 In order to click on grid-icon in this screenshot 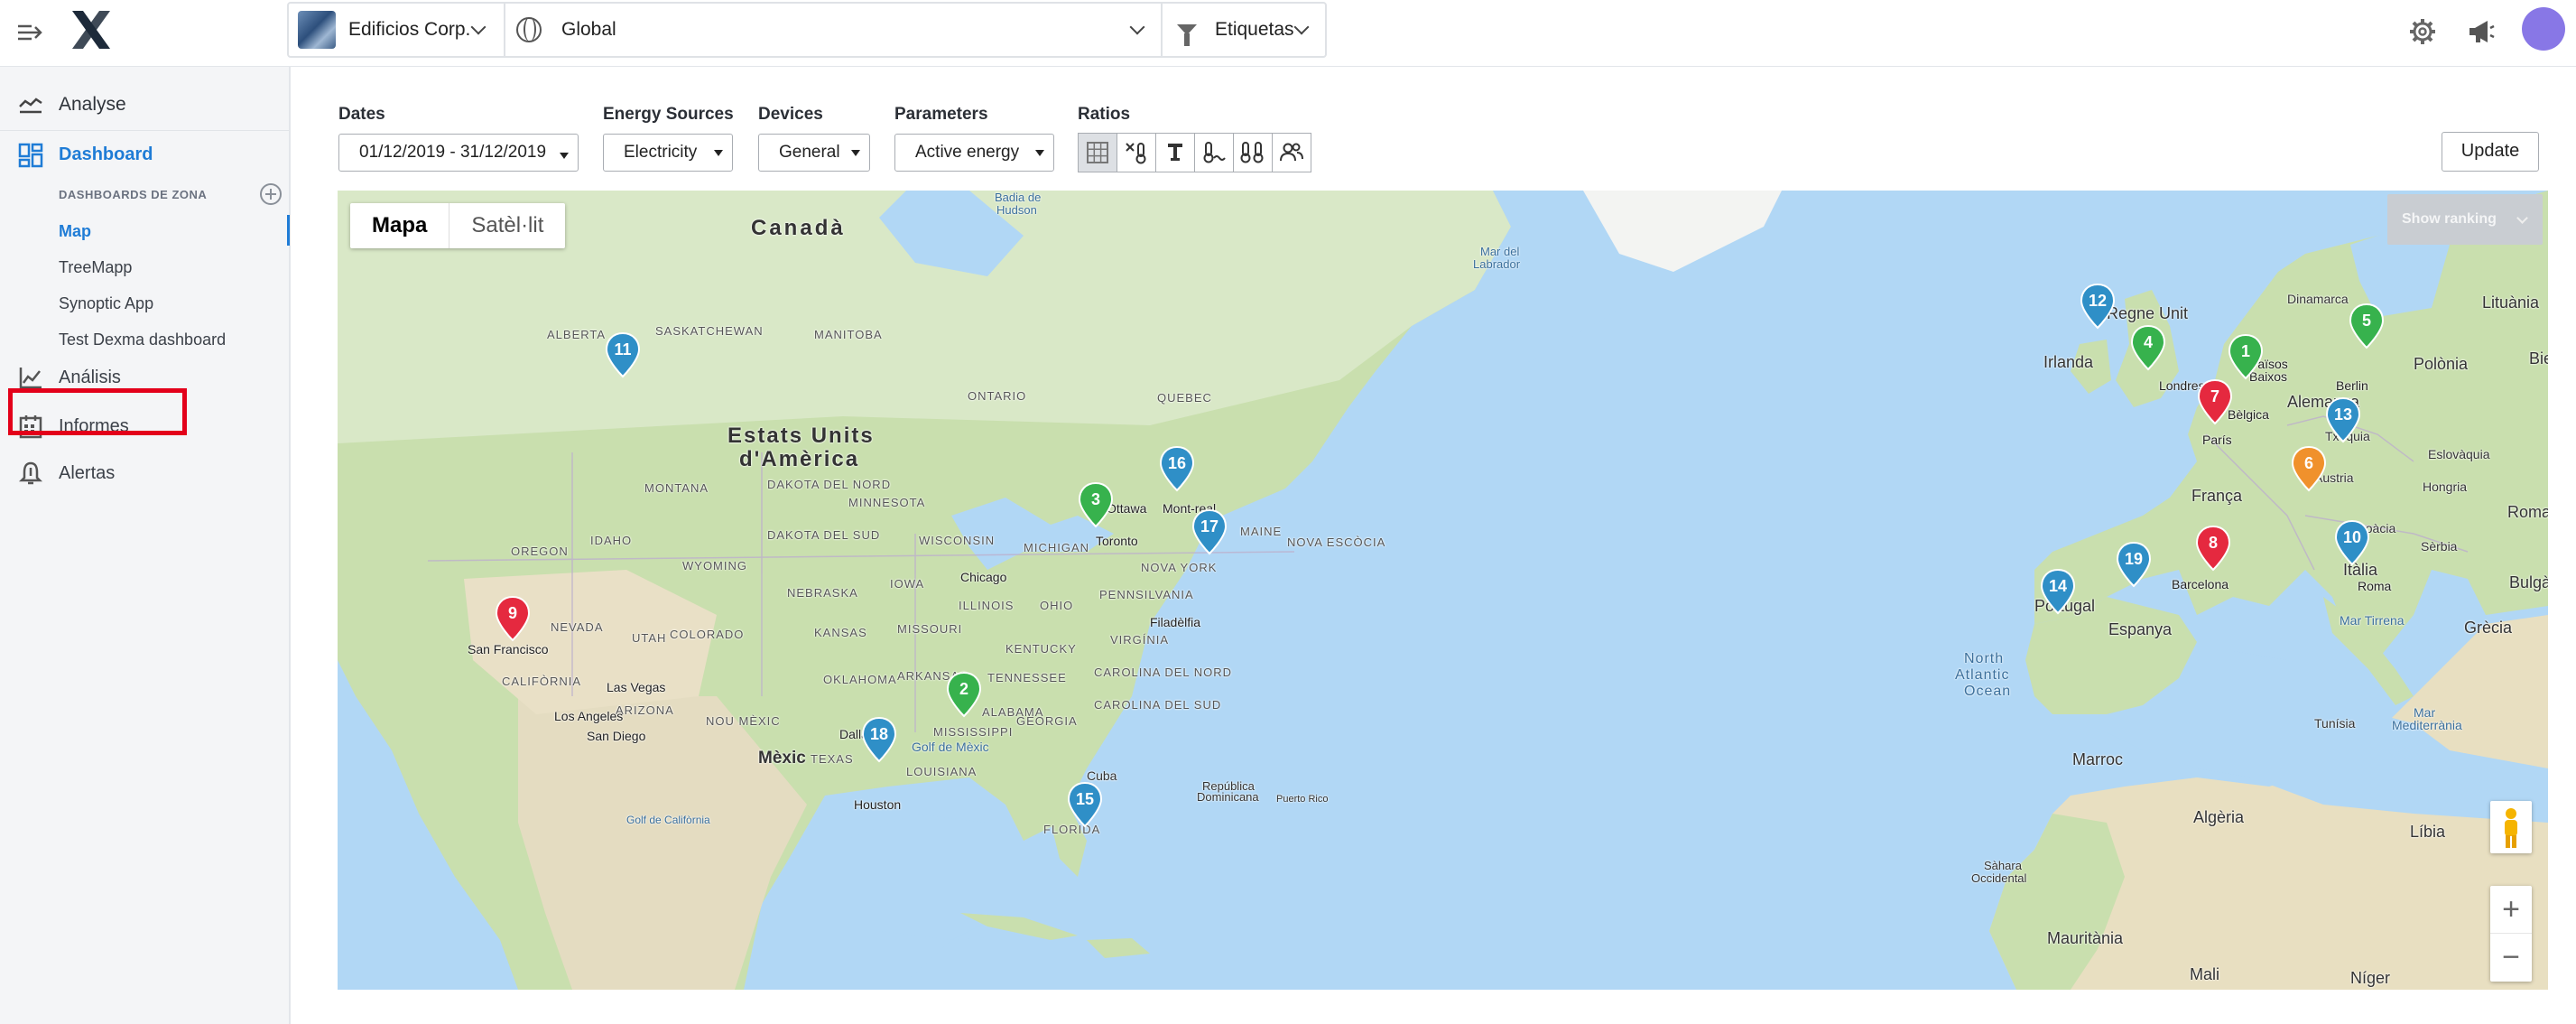, I will do `click(1097, 152)`.